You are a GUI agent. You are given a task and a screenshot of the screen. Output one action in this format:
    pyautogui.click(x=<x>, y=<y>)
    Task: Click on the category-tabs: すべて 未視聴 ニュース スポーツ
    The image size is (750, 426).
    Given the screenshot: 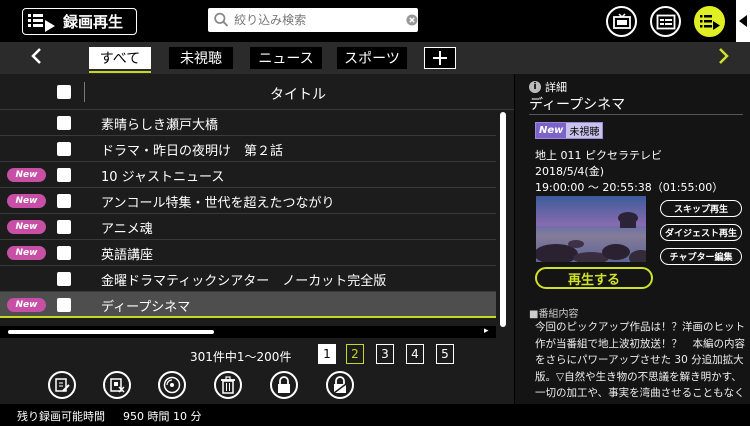 What is the action you would take?
    pyautogui.click(x=375, y=58)
    